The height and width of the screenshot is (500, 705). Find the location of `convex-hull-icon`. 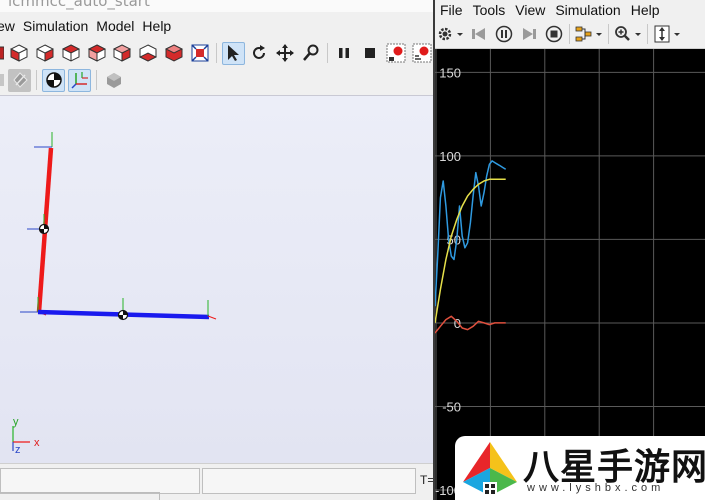

convex-hull-icon is located at coordinates (20, 80).